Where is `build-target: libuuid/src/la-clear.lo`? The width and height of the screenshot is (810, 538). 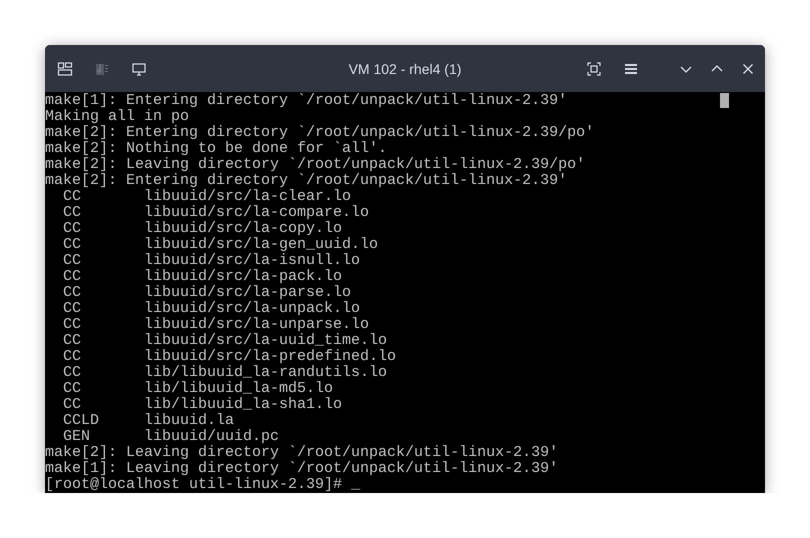
build-target: libuuid/src/la-clear.lo is located at coordinates (248, 197).